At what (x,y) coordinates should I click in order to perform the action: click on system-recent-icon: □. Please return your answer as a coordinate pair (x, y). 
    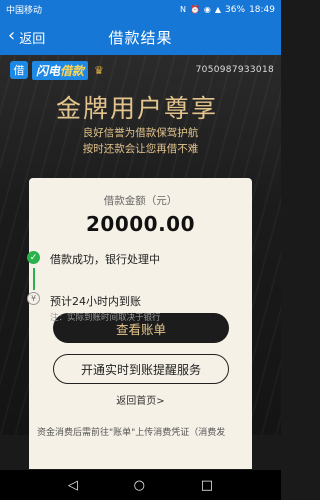
    Looking at the image, I should click on (207, 485).